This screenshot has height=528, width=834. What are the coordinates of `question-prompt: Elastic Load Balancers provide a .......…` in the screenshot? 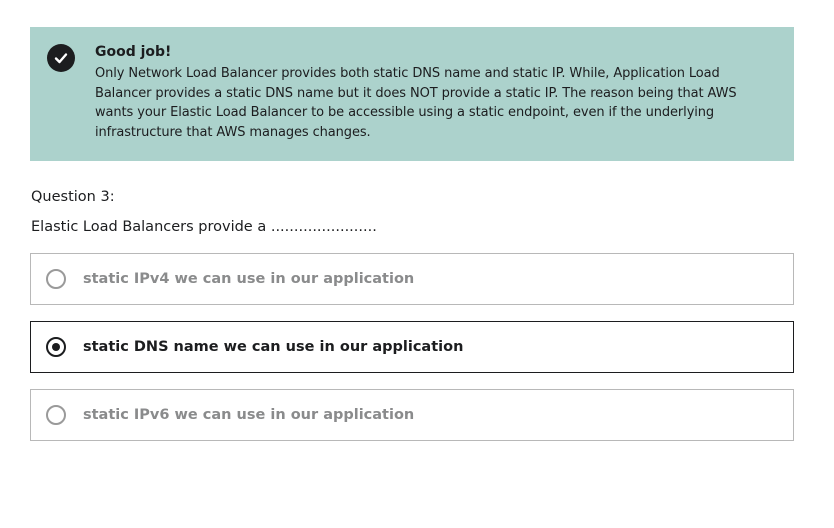 It's located at (204, 227).